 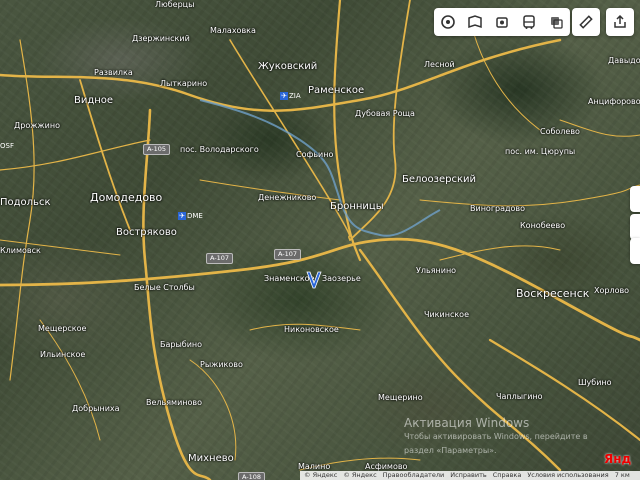 I want to click on layers-icon, so click(x=447, y=22).